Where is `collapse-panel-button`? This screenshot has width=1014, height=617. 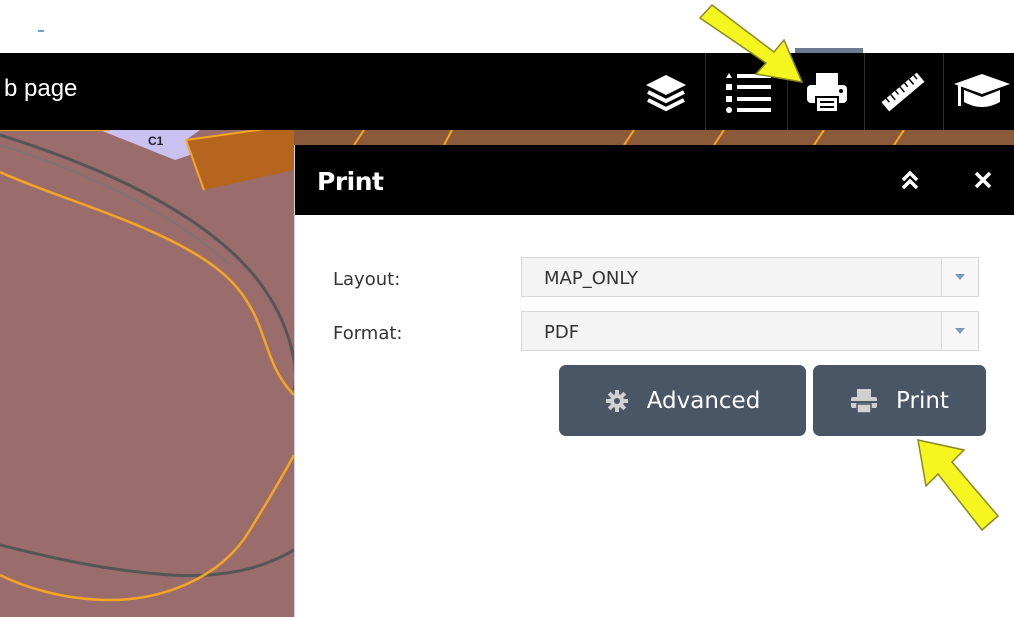
collapse-panel-button is located at coordinates (910, 180).